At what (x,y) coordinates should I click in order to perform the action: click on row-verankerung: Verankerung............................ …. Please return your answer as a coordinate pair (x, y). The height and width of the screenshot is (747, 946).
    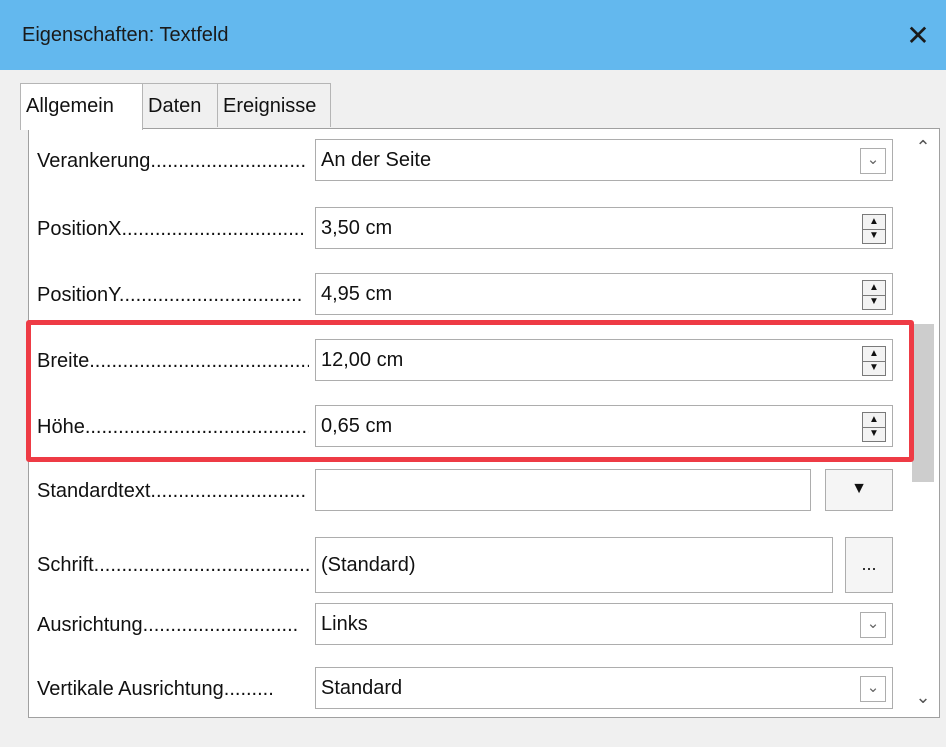
    Looking at the image, I should click on (469, 161).